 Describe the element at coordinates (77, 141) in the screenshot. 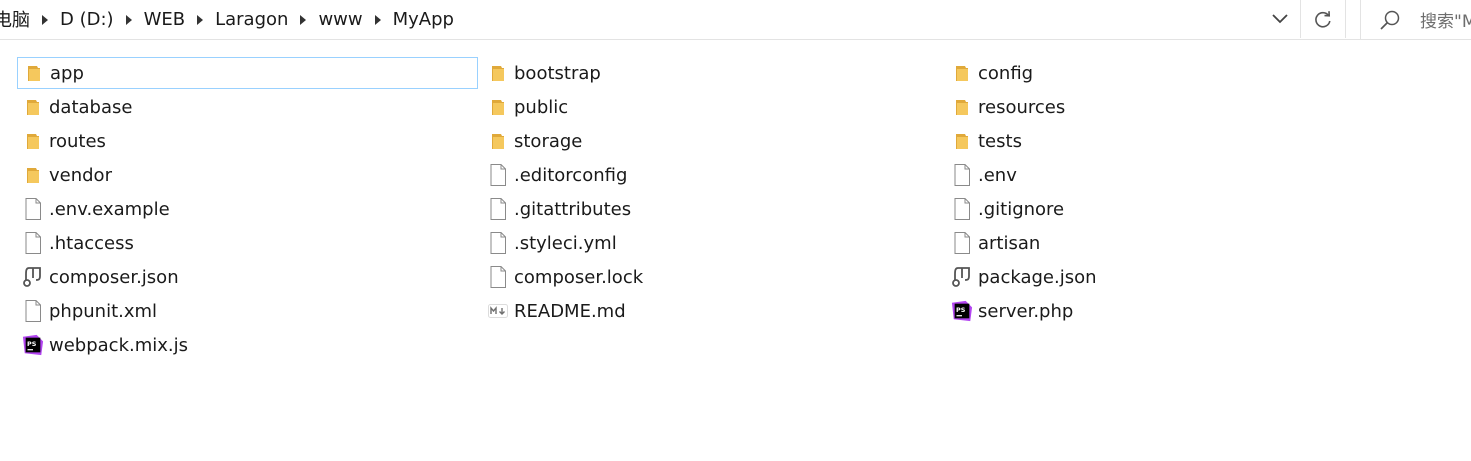

I see `file-name: routes` at that location.